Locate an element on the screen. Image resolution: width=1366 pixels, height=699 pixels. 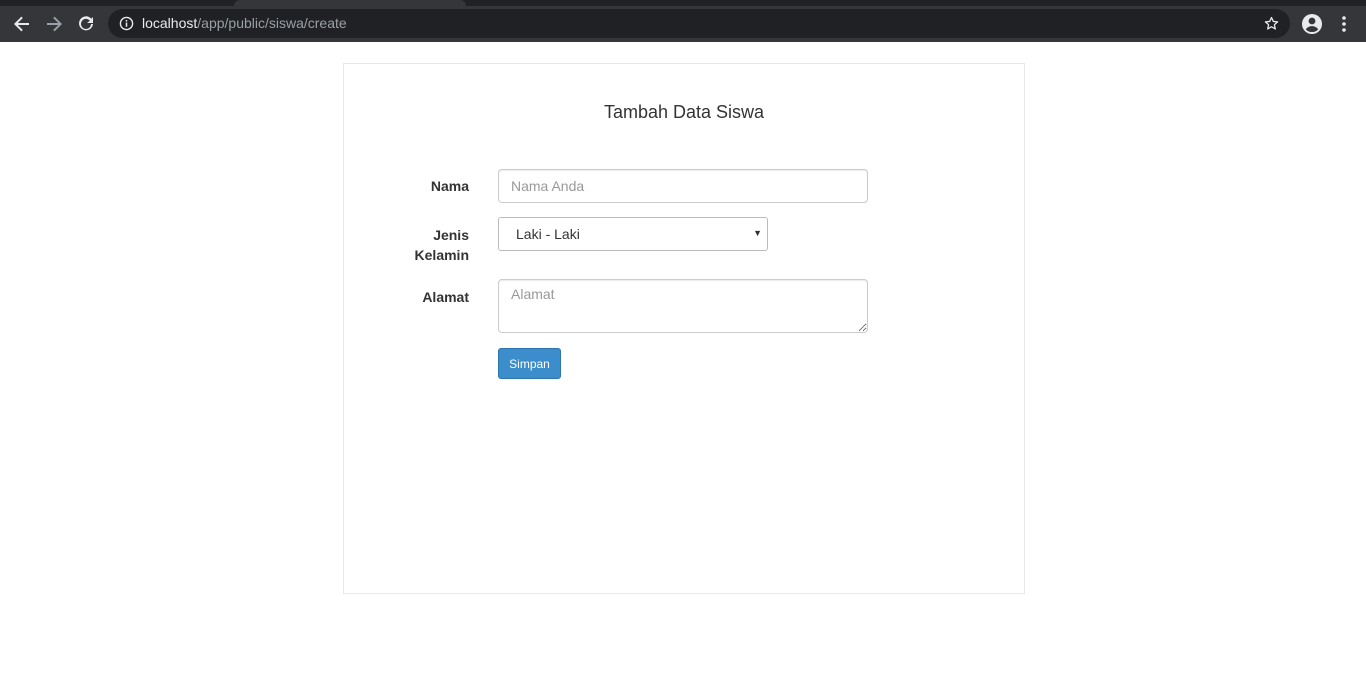
kebab-menu-icon is located at coordinates (1344, 24).